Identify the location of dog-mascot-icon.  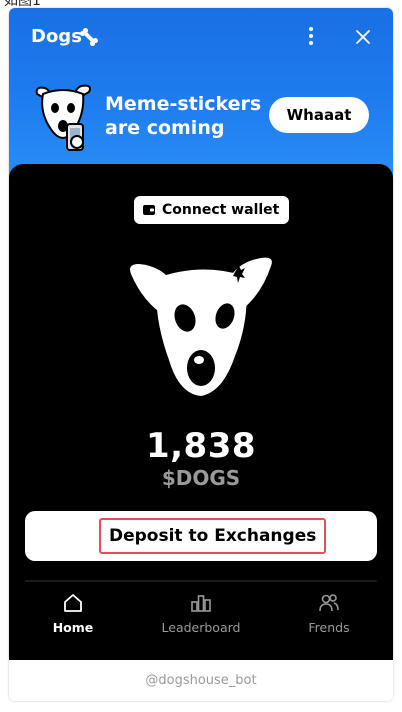
(201, 331).